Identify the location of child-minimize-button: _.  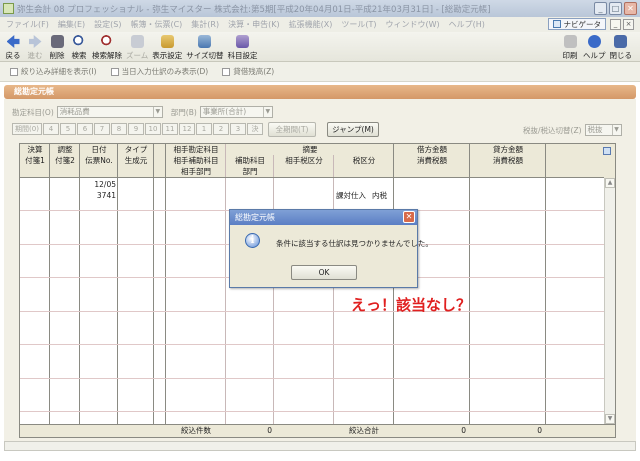
(615, 24).